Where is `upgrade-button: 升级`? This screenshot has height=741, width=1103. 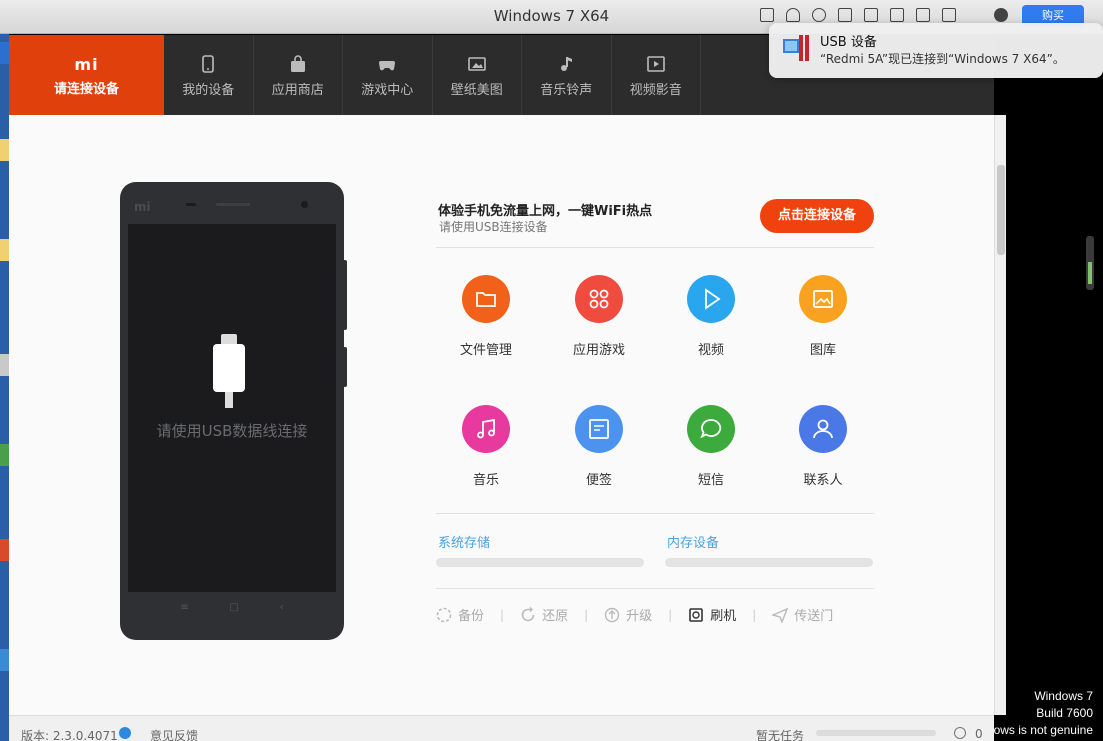
upgrade-button: 升级 is located at coordinates (628, 614).